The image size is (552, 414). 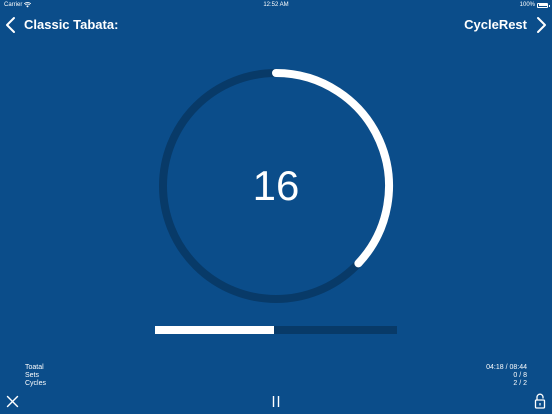 I want to click on stat-value-sets: 0 / 8, so click(x=520, y=375).